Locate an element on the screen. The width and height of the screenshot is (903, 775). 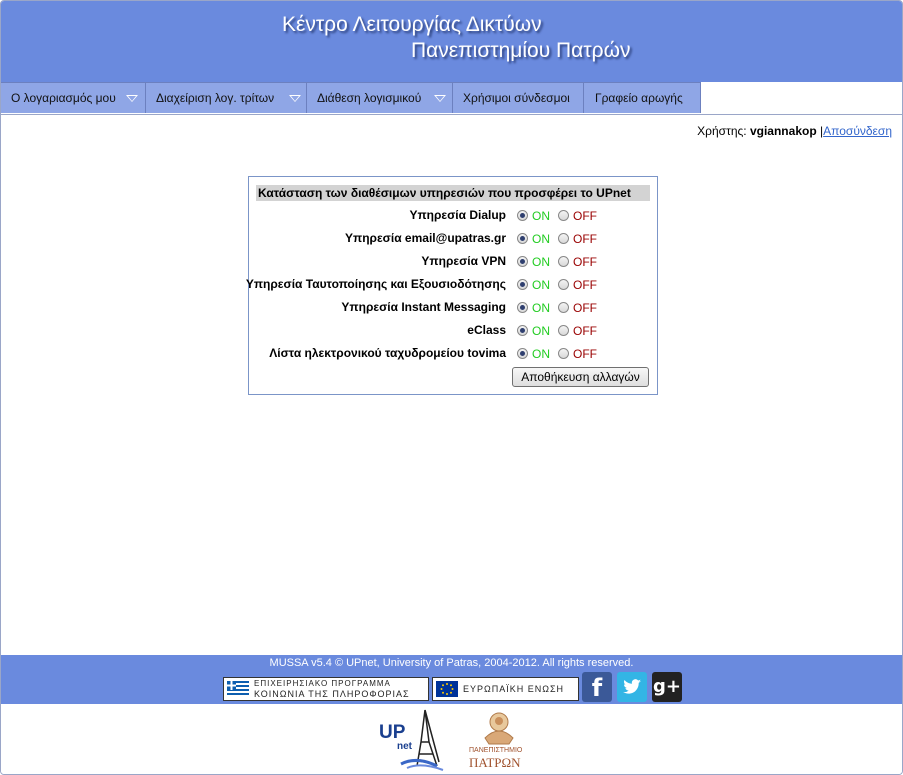
menu-my-account: Ο λογαριασμός μου is located at coordinates (73, 97).